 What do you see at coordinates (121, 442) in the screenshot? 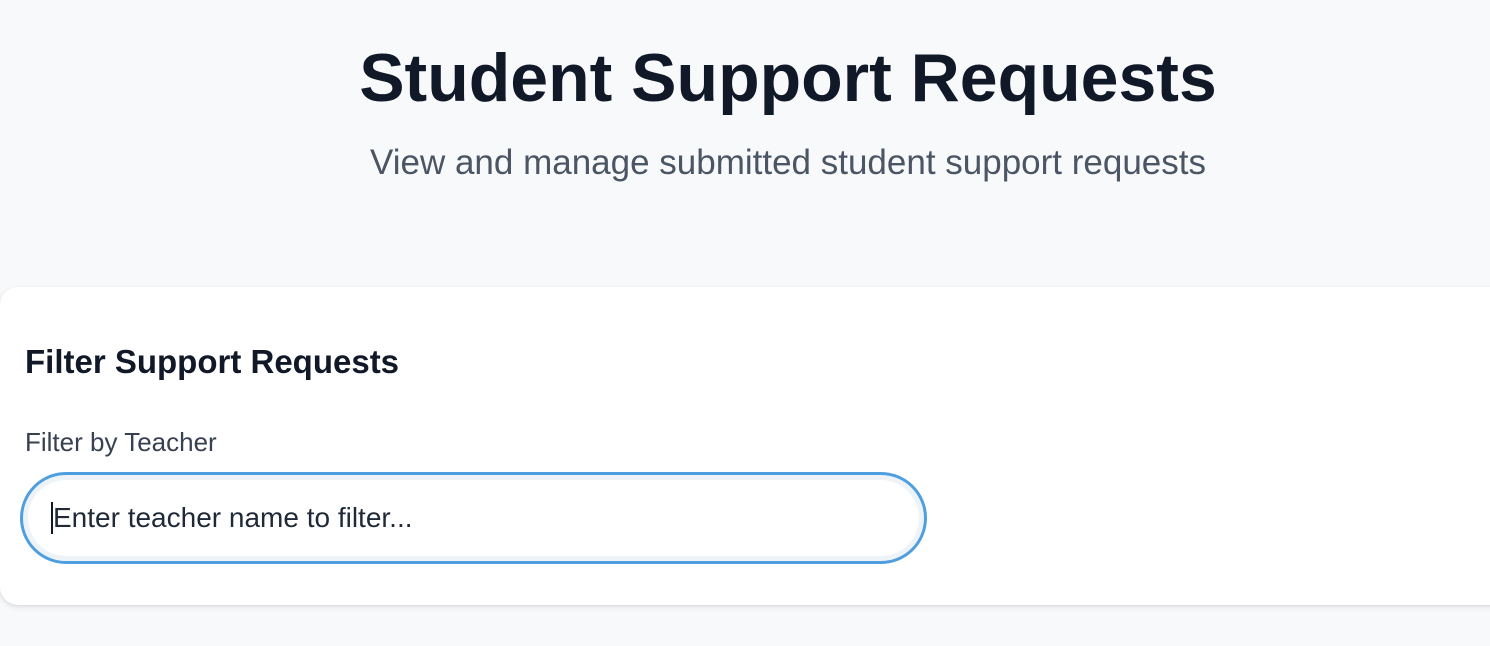
I see `teacher-filter-label: Filter by Teacher` at bounding box center [121, 442].